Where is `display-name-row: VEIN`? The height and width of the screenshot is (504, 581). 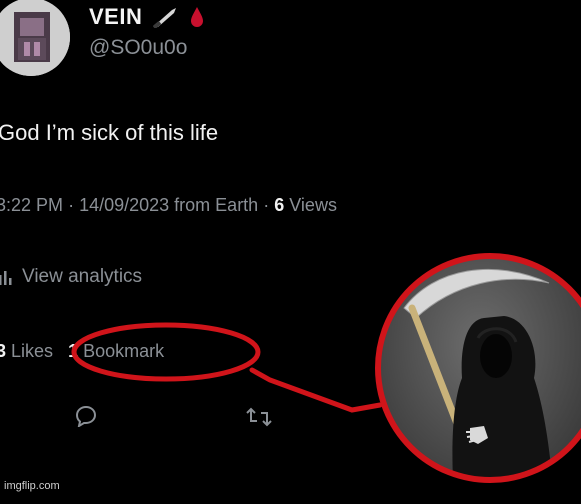 display-name-row: VEIN is located at coordinates (146, 17).